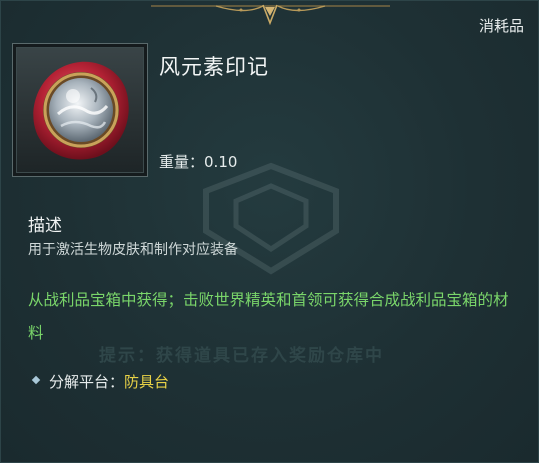 This screenshot has height=463, width=539. I want to click on disassembly-value: 防具台, so click(147, 382).